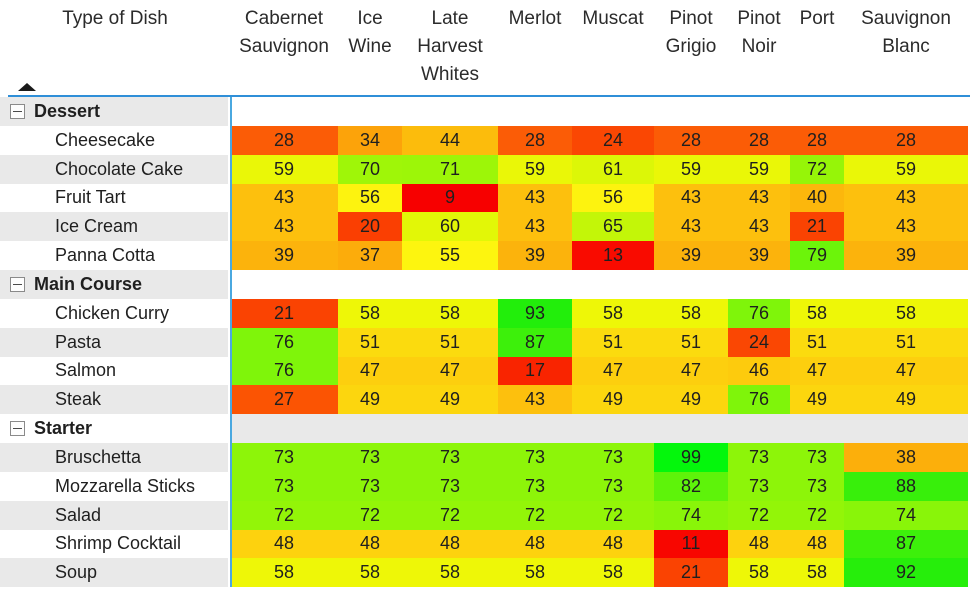 Image resolution: width=970 pixels, height=603 pixels. Describe the element at coordinates (114, 140) in the screenshot. I see `row-label-cell: Cheesecake` at that location.